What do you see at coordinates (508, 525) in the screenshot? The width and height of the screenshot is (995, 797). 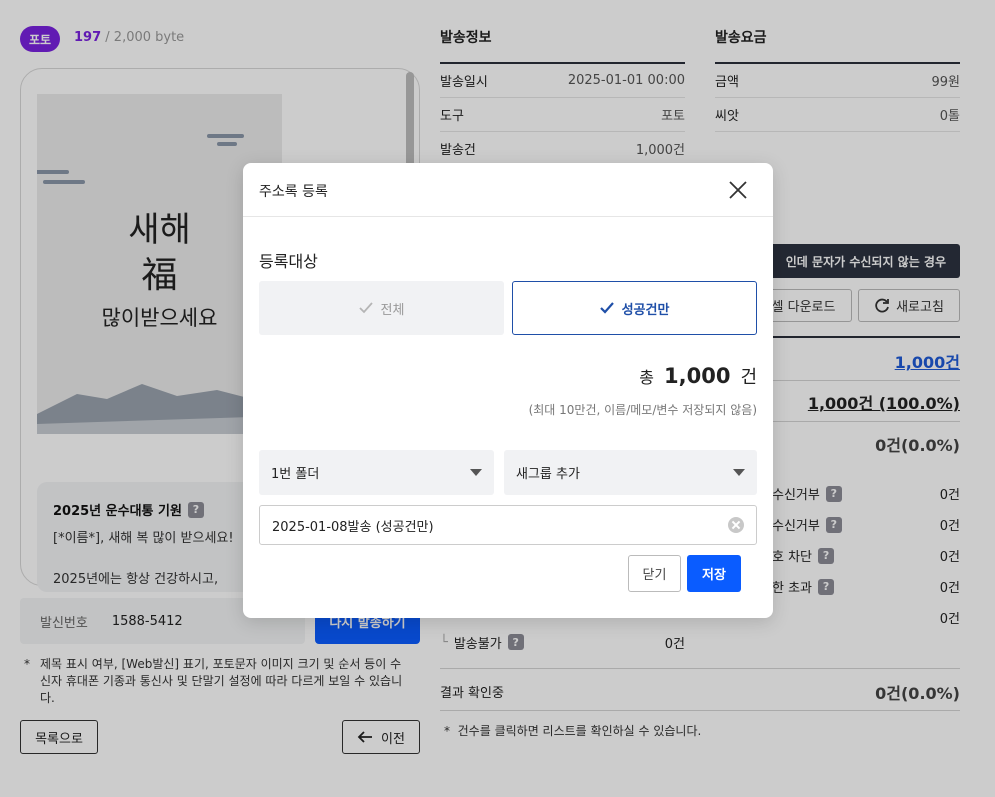 I see `group-name-input: 2025-01-08발송 (성공건만)` at bounding box center [508, 525].